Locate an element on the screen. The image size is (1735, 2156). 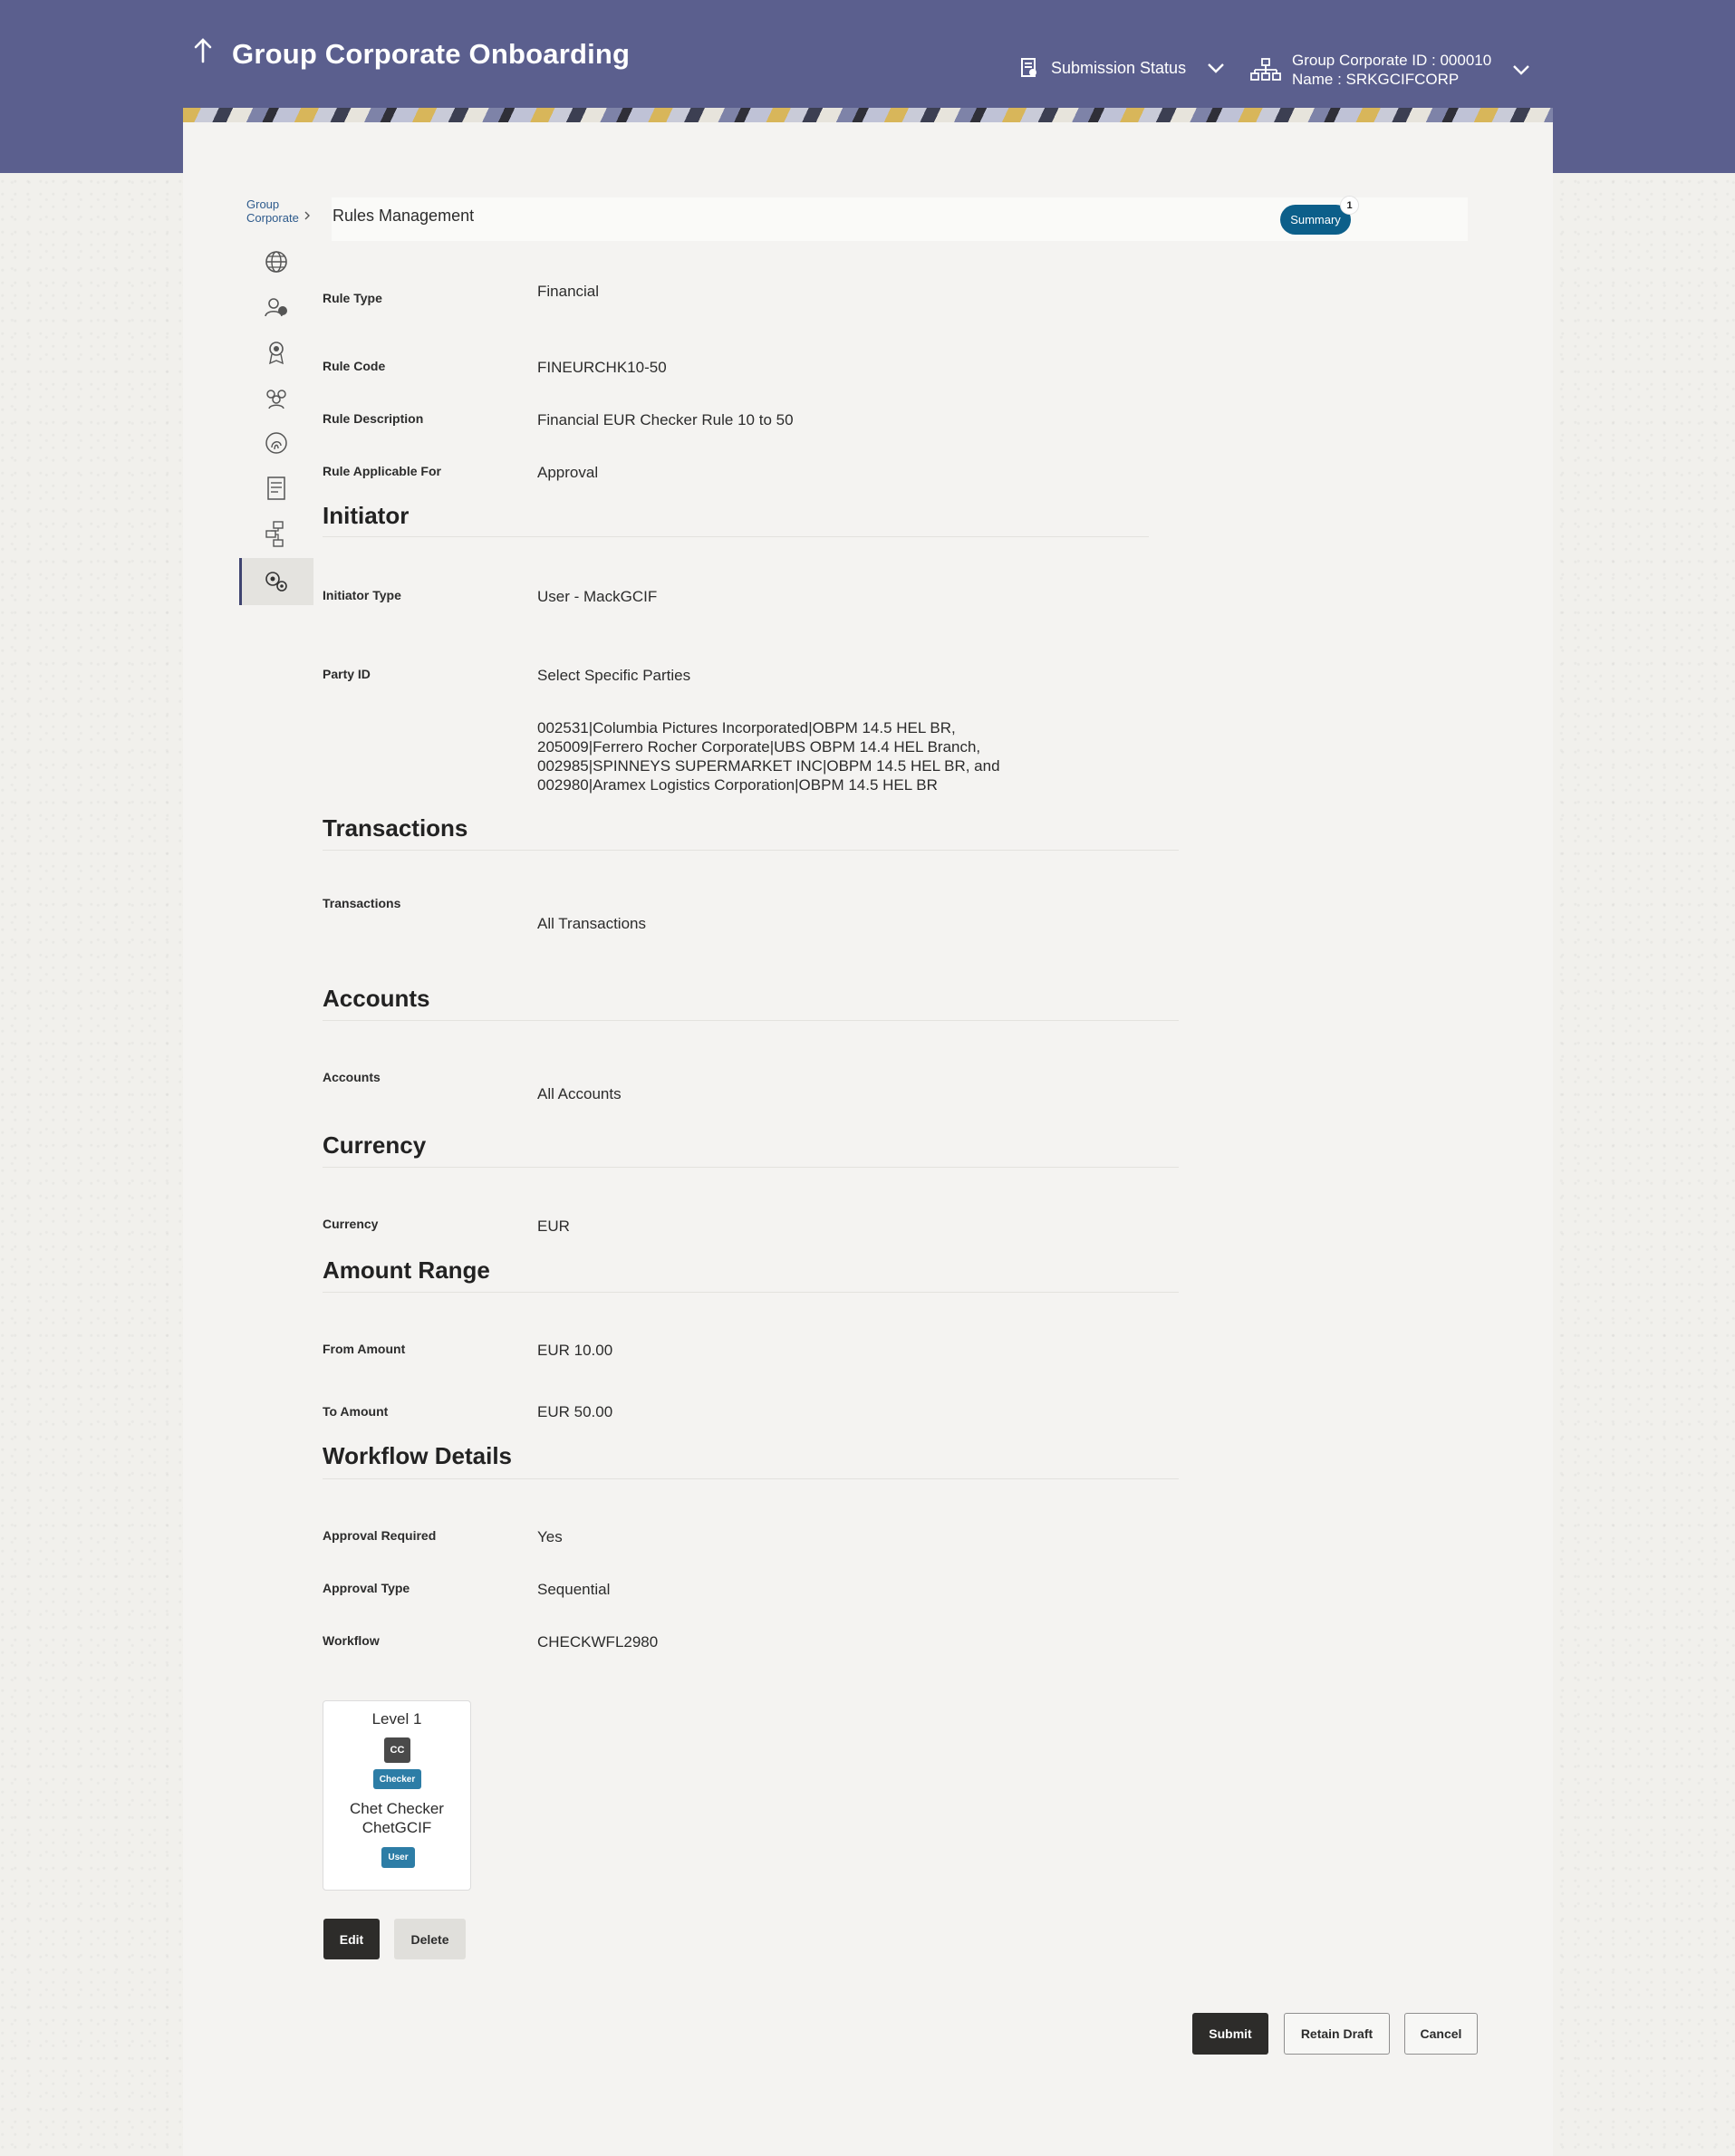
section-accounts-title: Accounts is located at coordinates (376, 998).